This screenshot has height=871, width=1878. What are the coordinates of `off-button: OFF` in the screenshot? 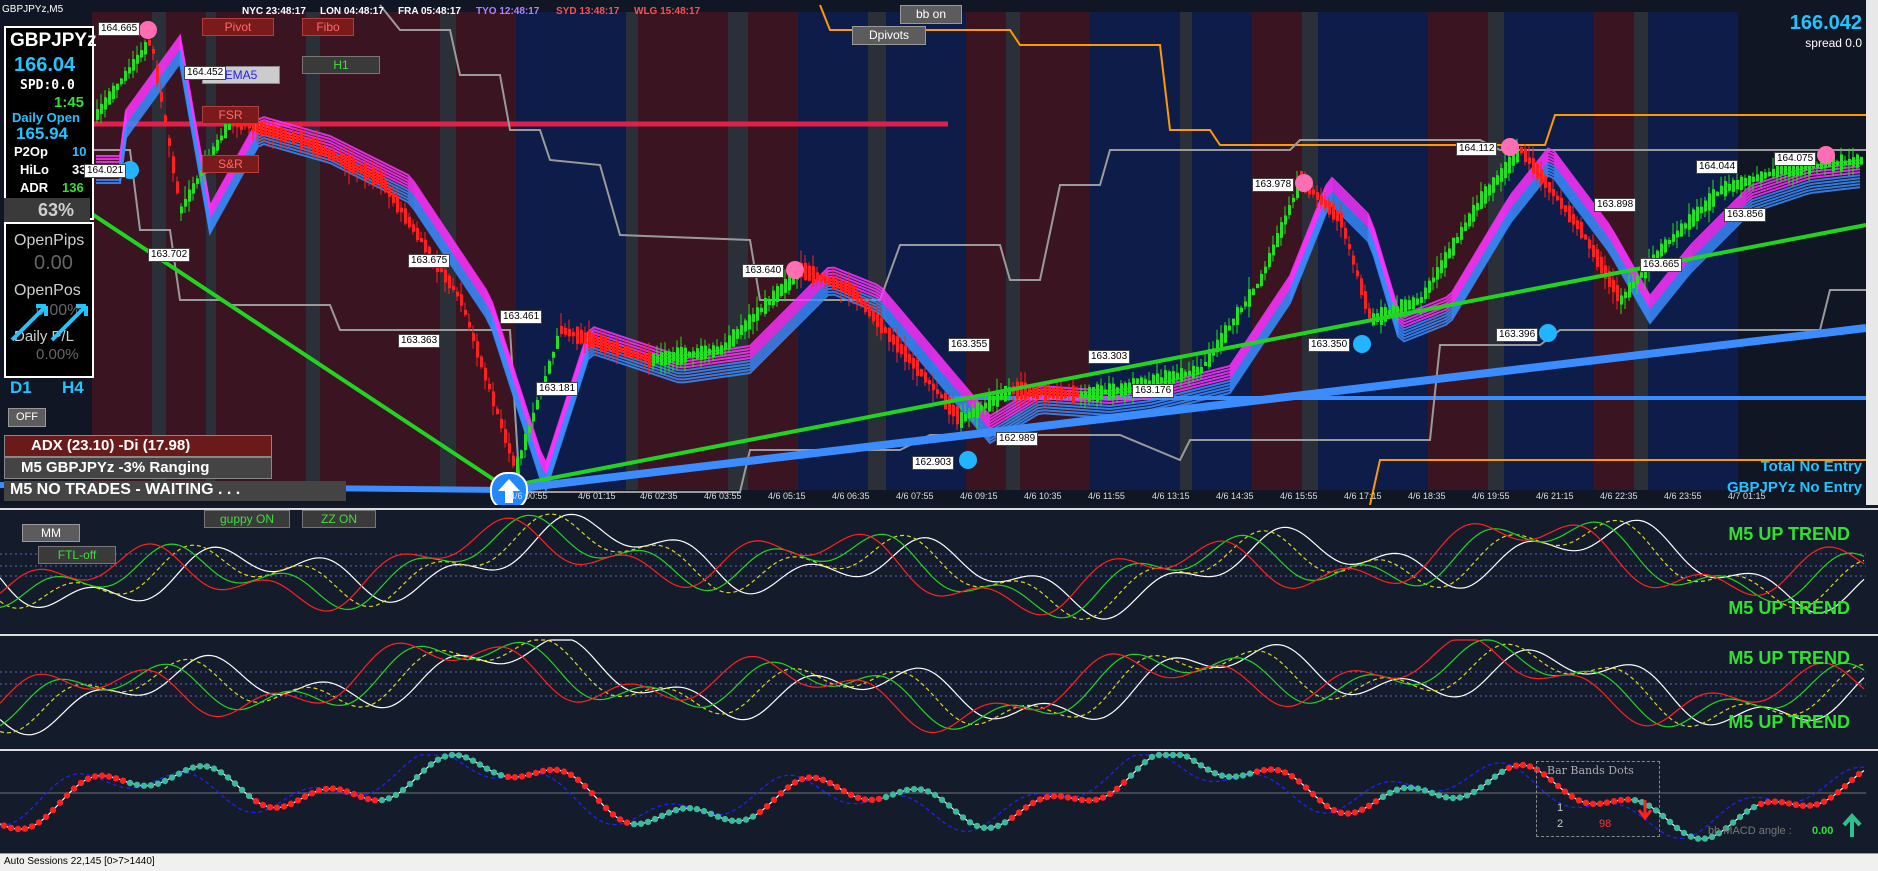 It's located at (27, 417).